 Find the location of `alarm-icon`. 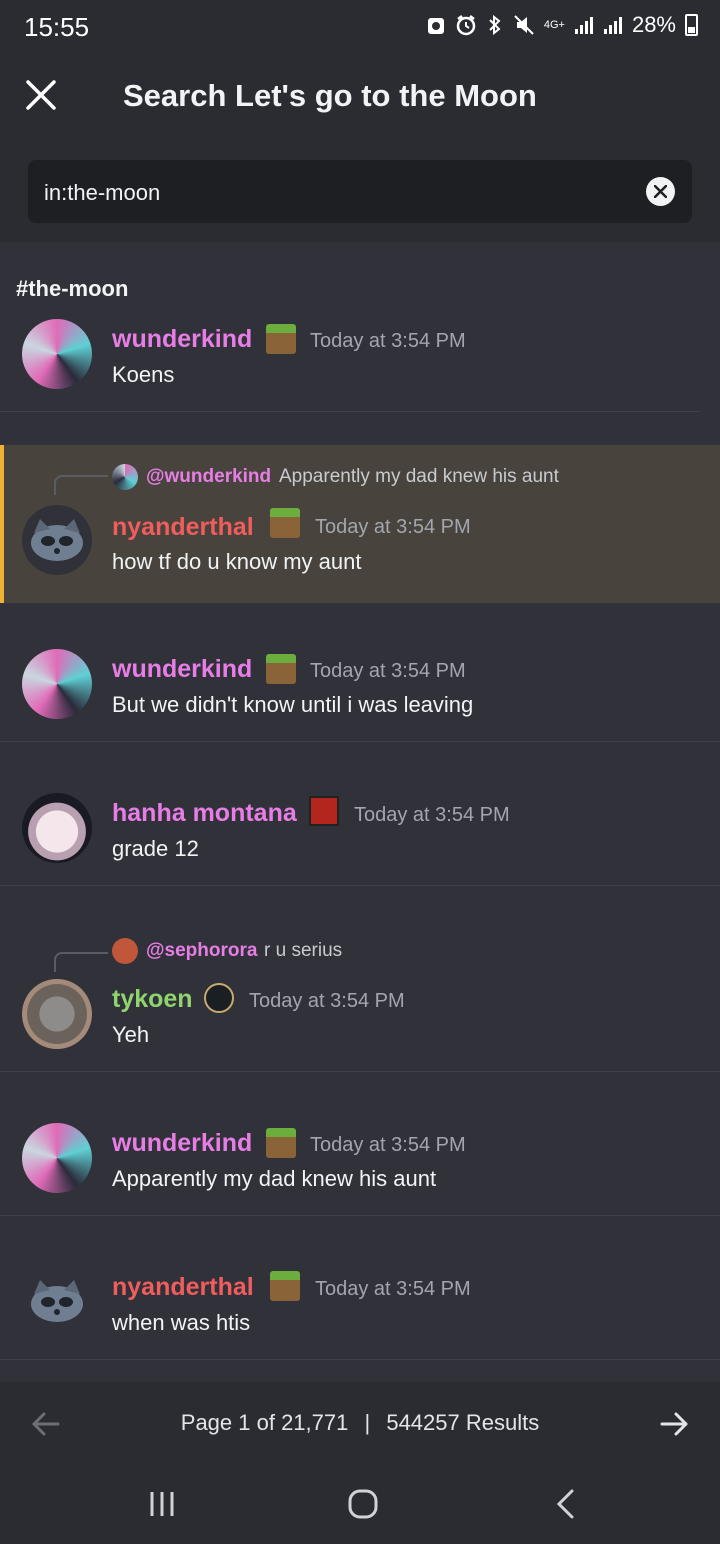

alarm-icon is located at coordinates (466, 25).